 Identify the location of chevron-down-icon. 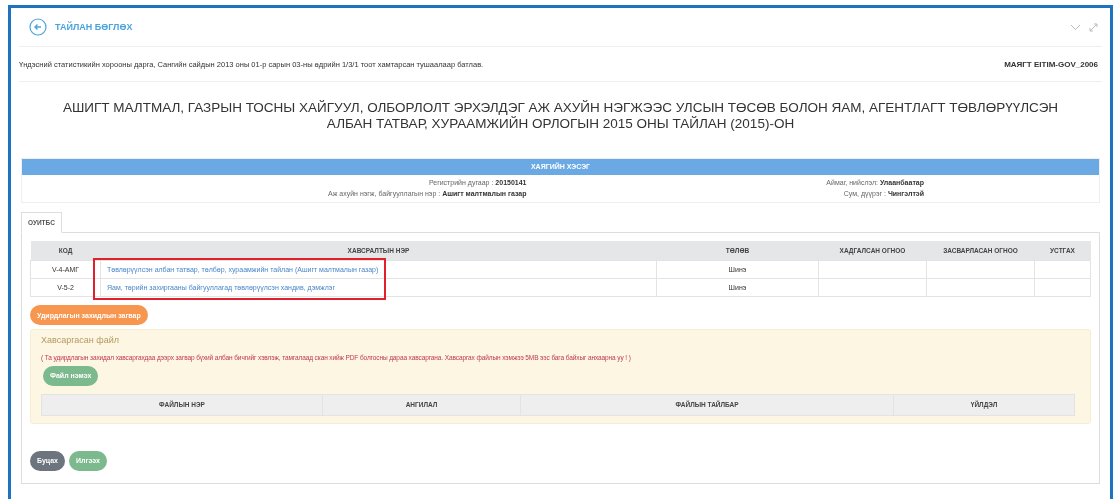
(1075, 27).